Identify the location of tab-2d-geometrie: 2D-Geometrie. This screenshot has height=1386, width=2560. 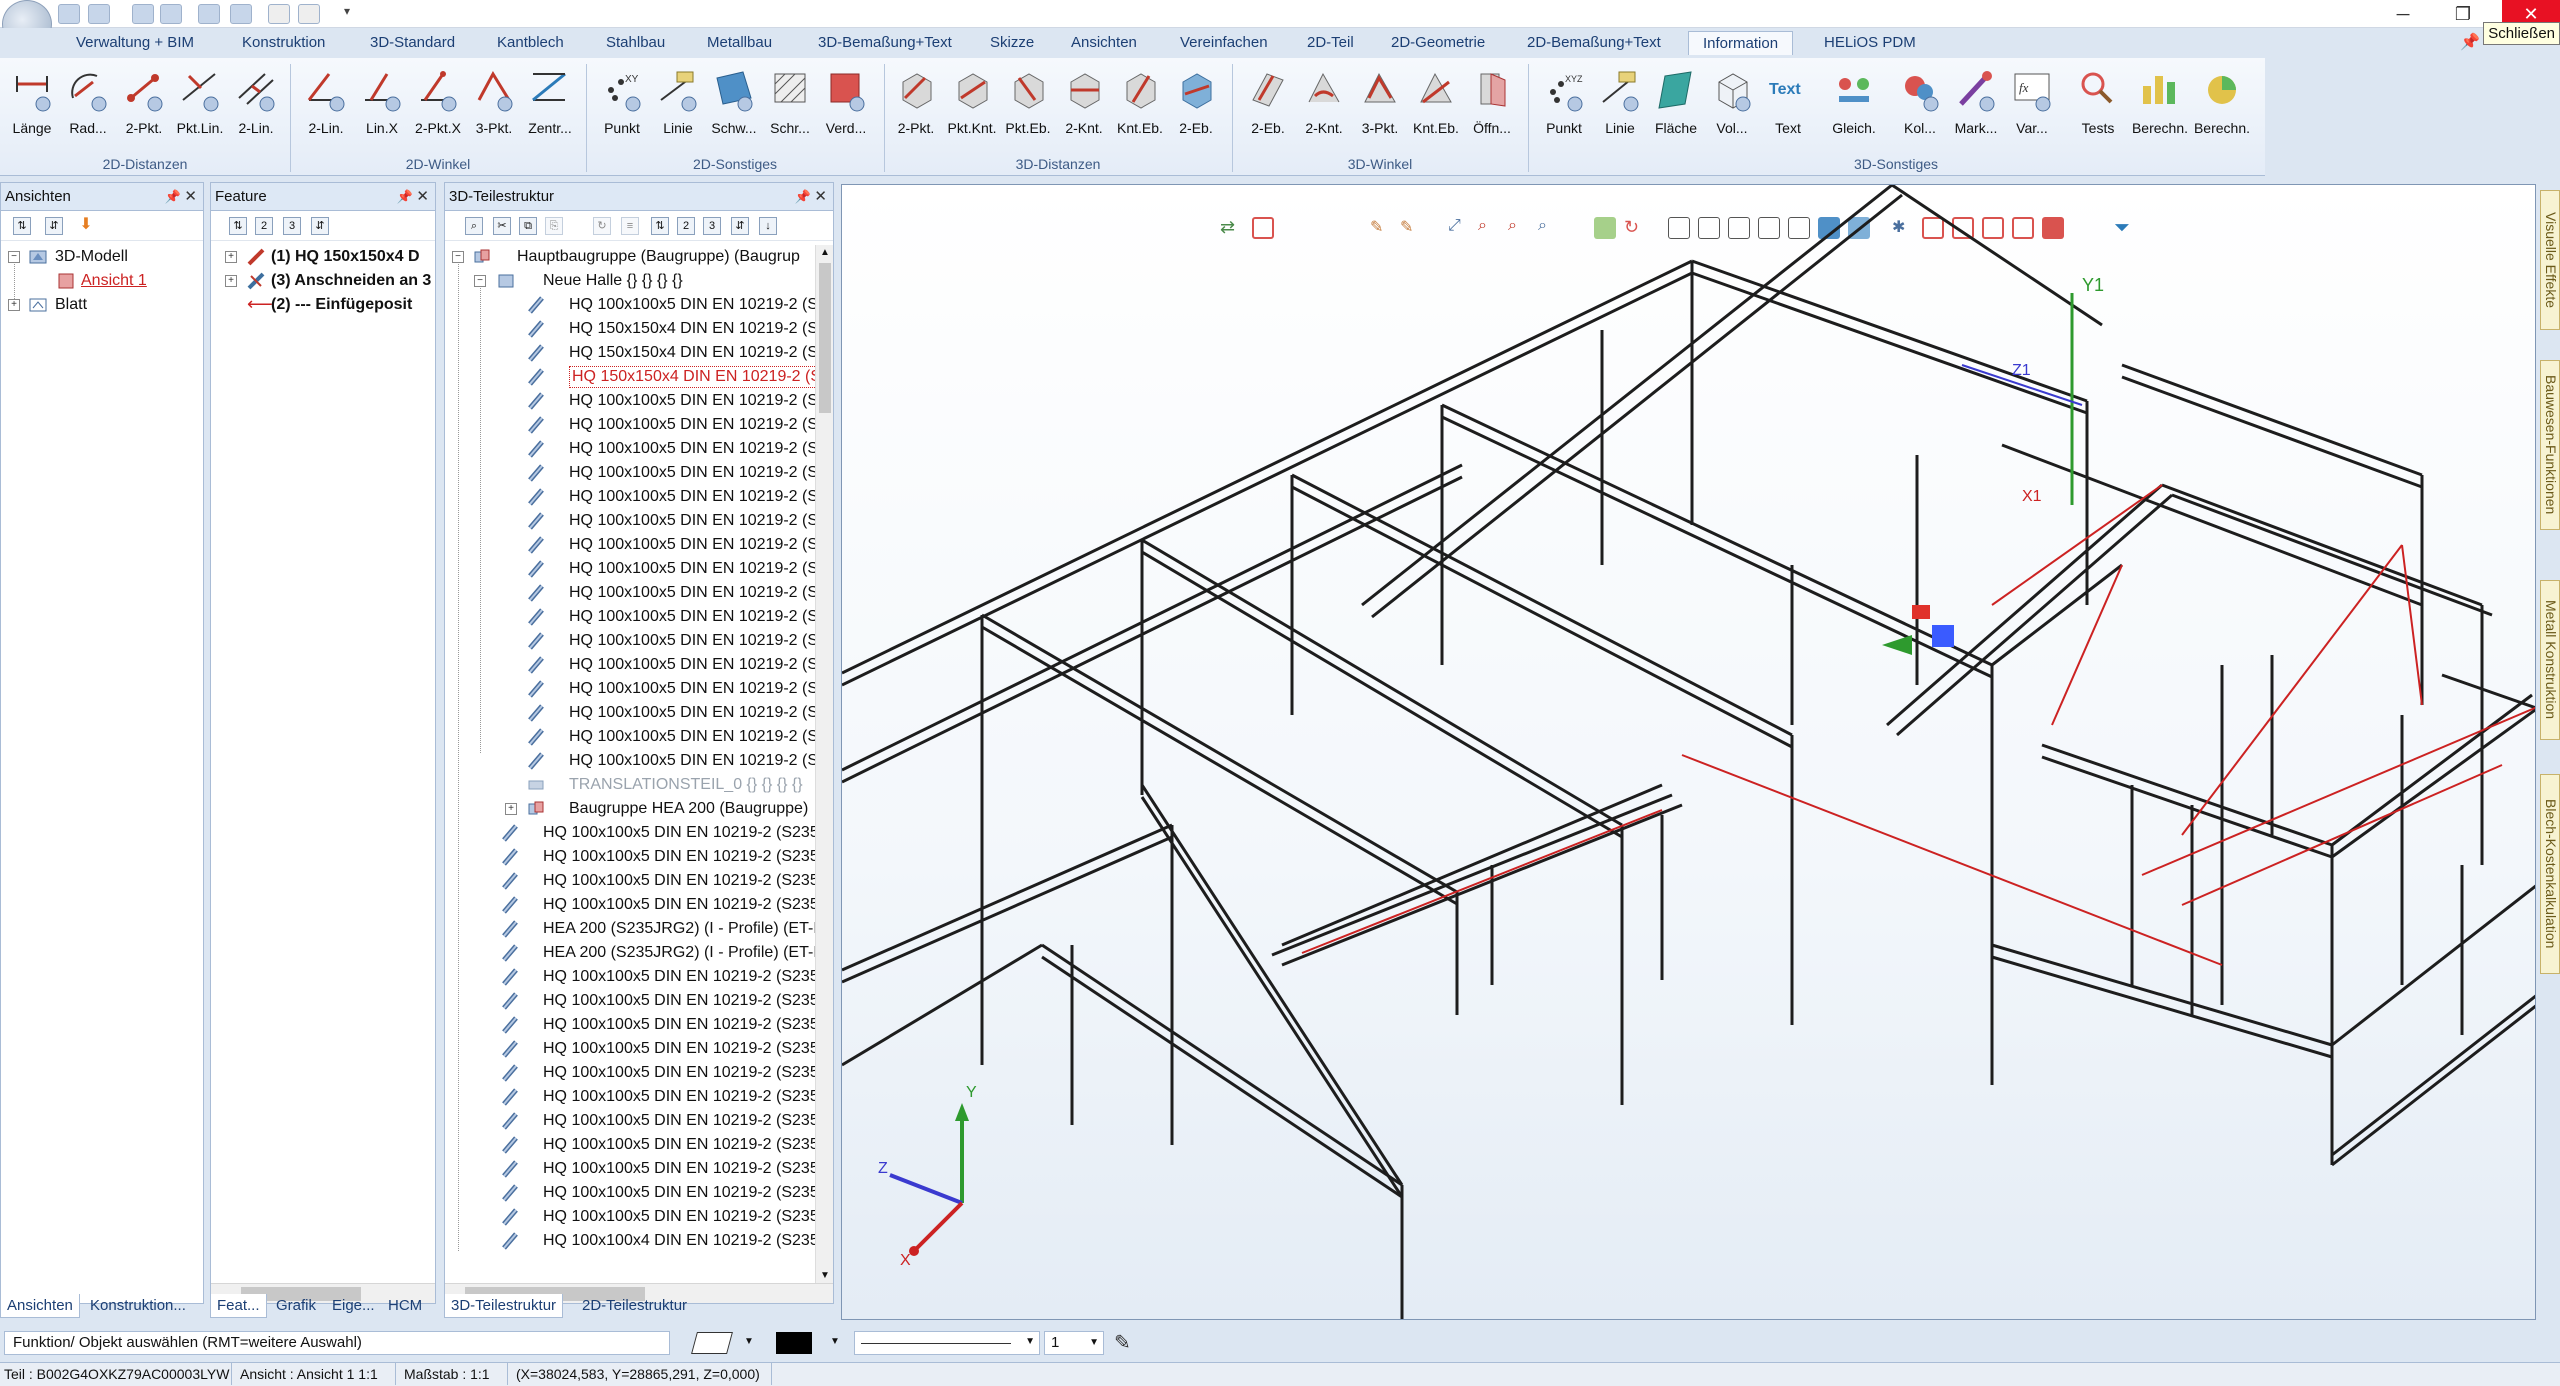
(1438, 42).